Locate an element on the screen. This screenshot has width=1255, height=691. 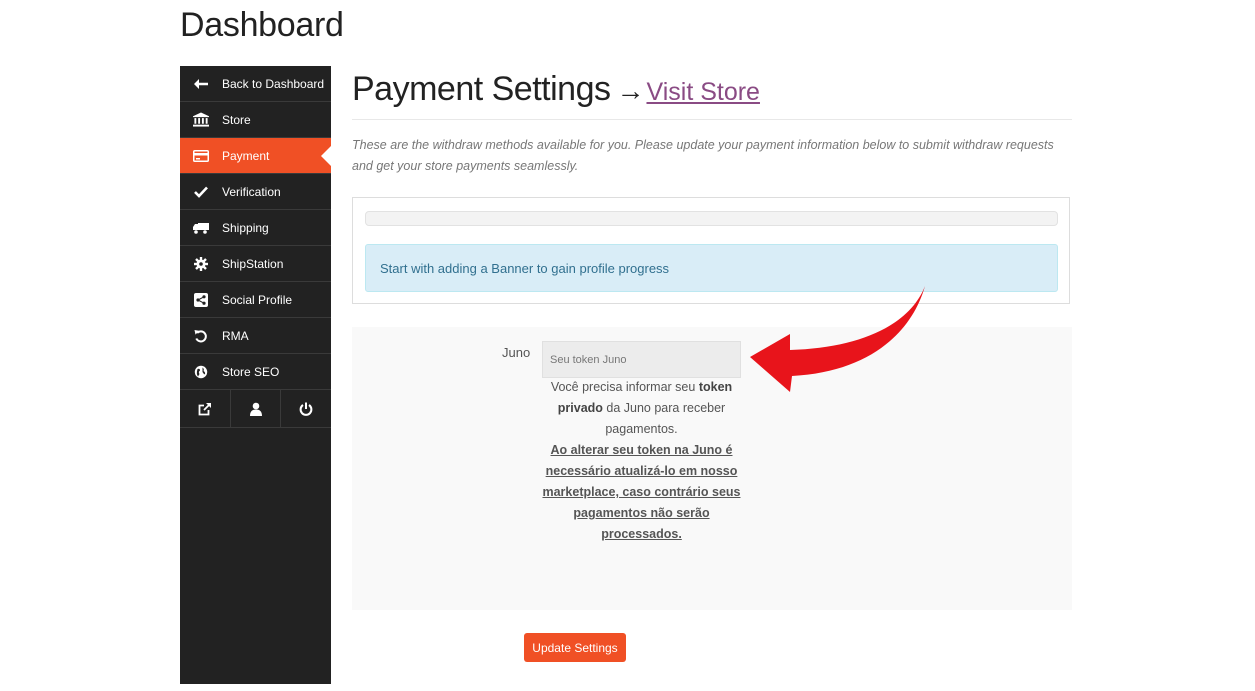
sidebar-item-label: Shipping is located at coordinates (245, 227).